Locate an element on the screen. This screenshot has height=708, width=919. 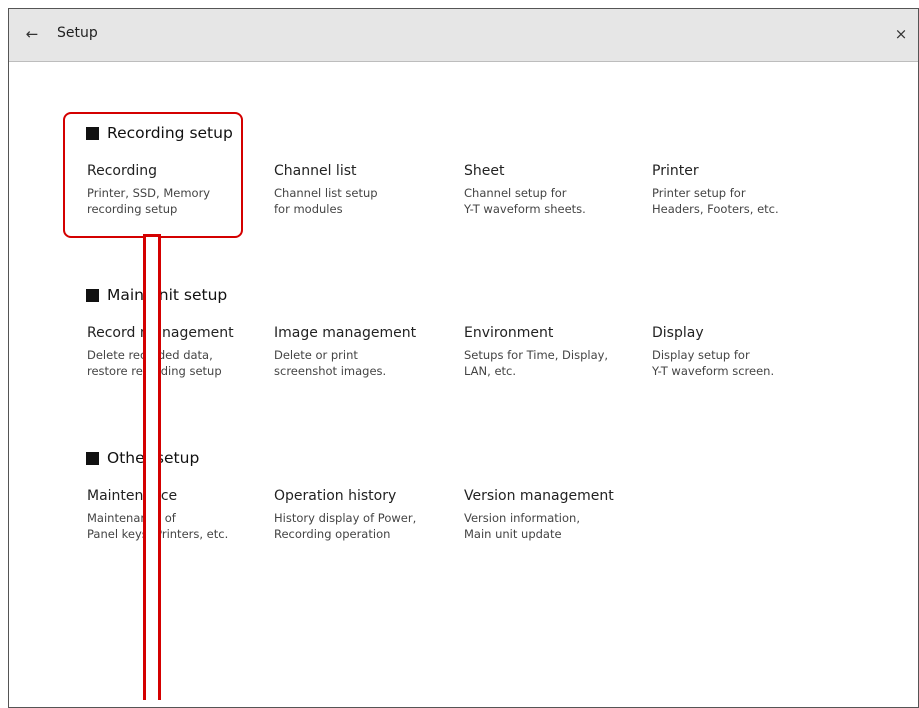
item-description: Channel list setup for modules is located at coordinates (326, 201).